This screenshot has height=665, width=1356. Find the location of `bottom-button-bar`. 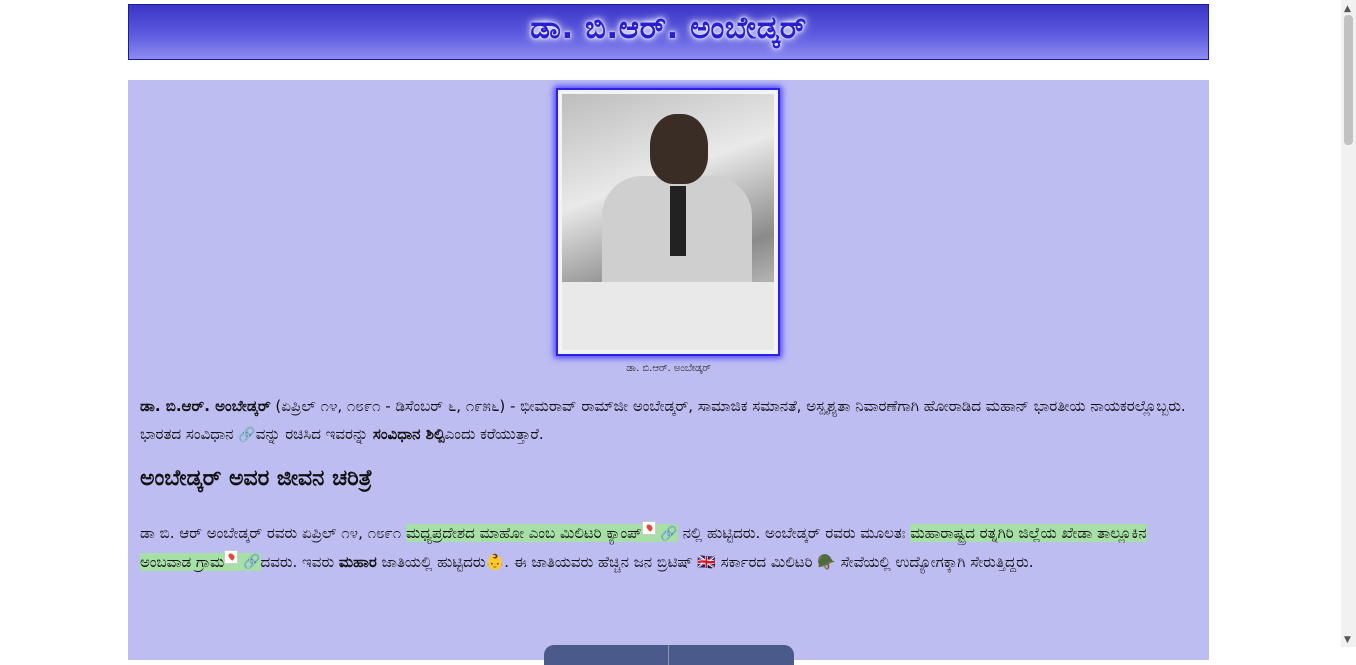

bottom-button-bar is located at coordinates (669, 655).